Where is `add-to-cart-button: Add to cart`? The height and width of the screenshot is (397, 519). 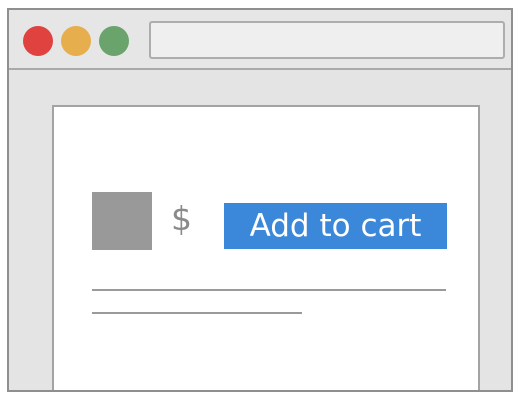
add-to-cart-button: Add to cart is located at coordinates (335, 226).